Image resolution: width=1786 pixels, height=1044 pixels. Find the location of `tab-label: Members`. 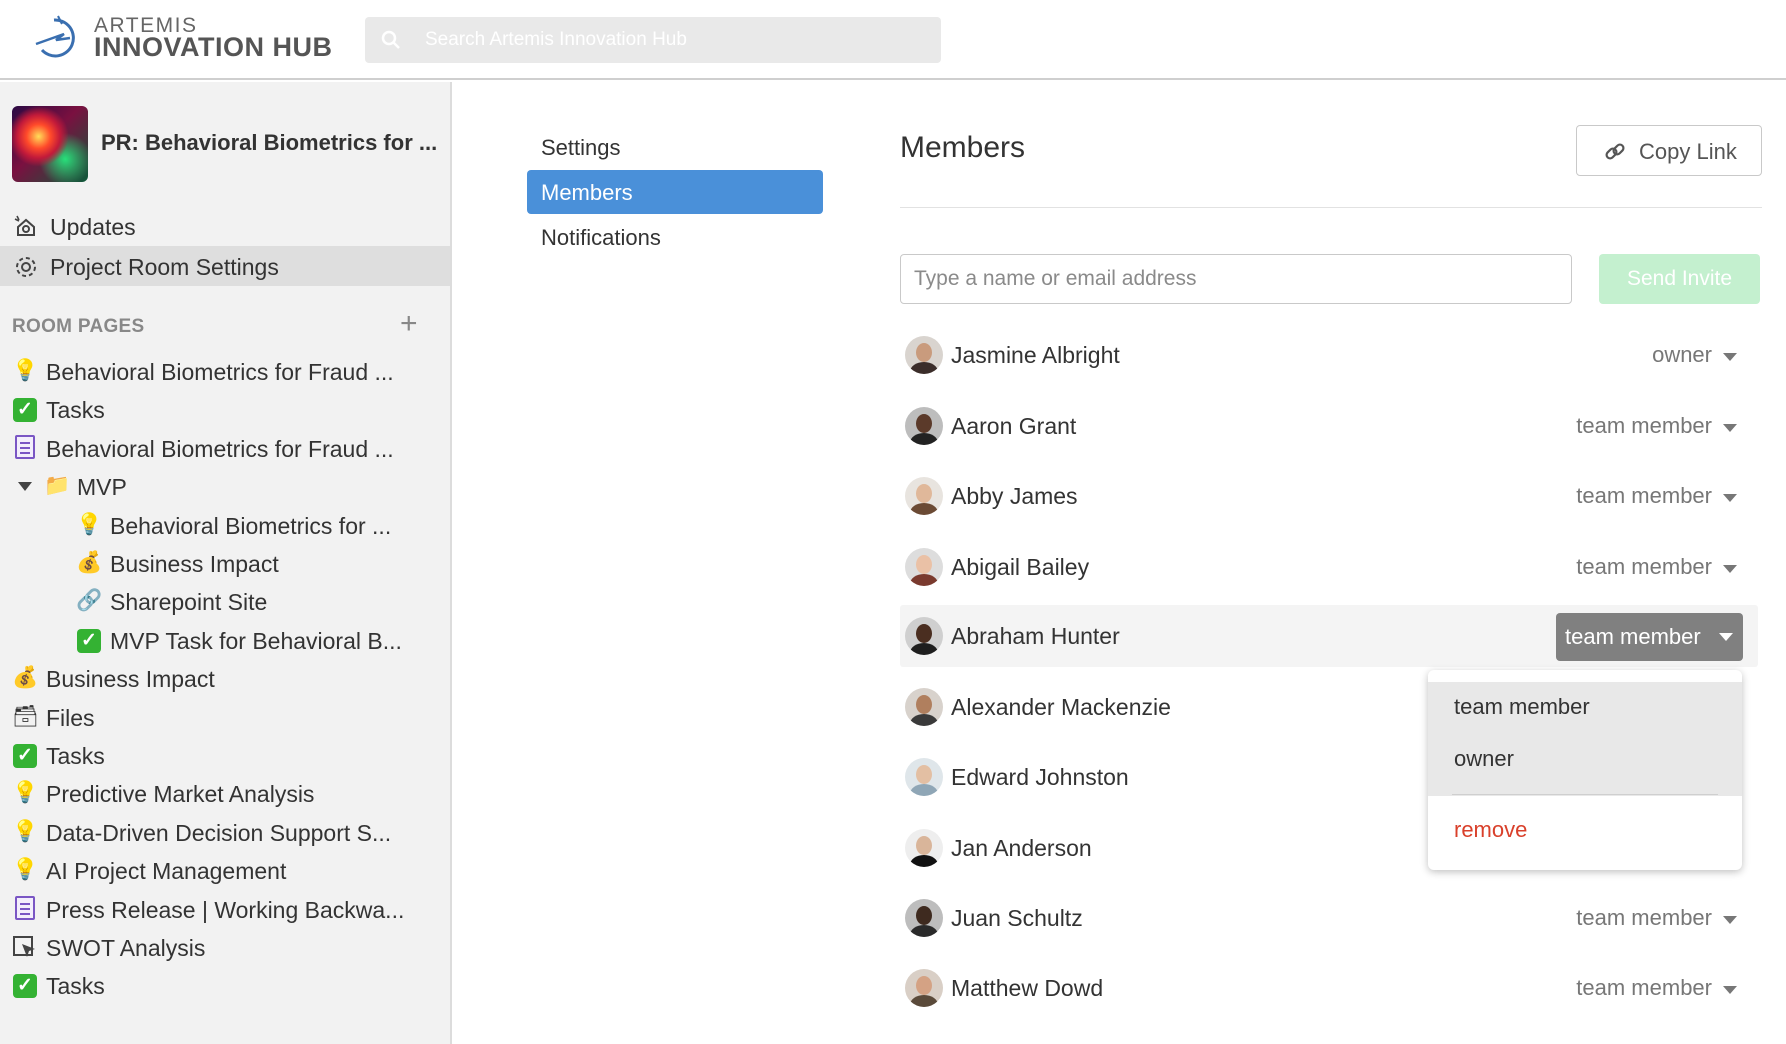

tab-label: Members is located at coordinates (587, 192).